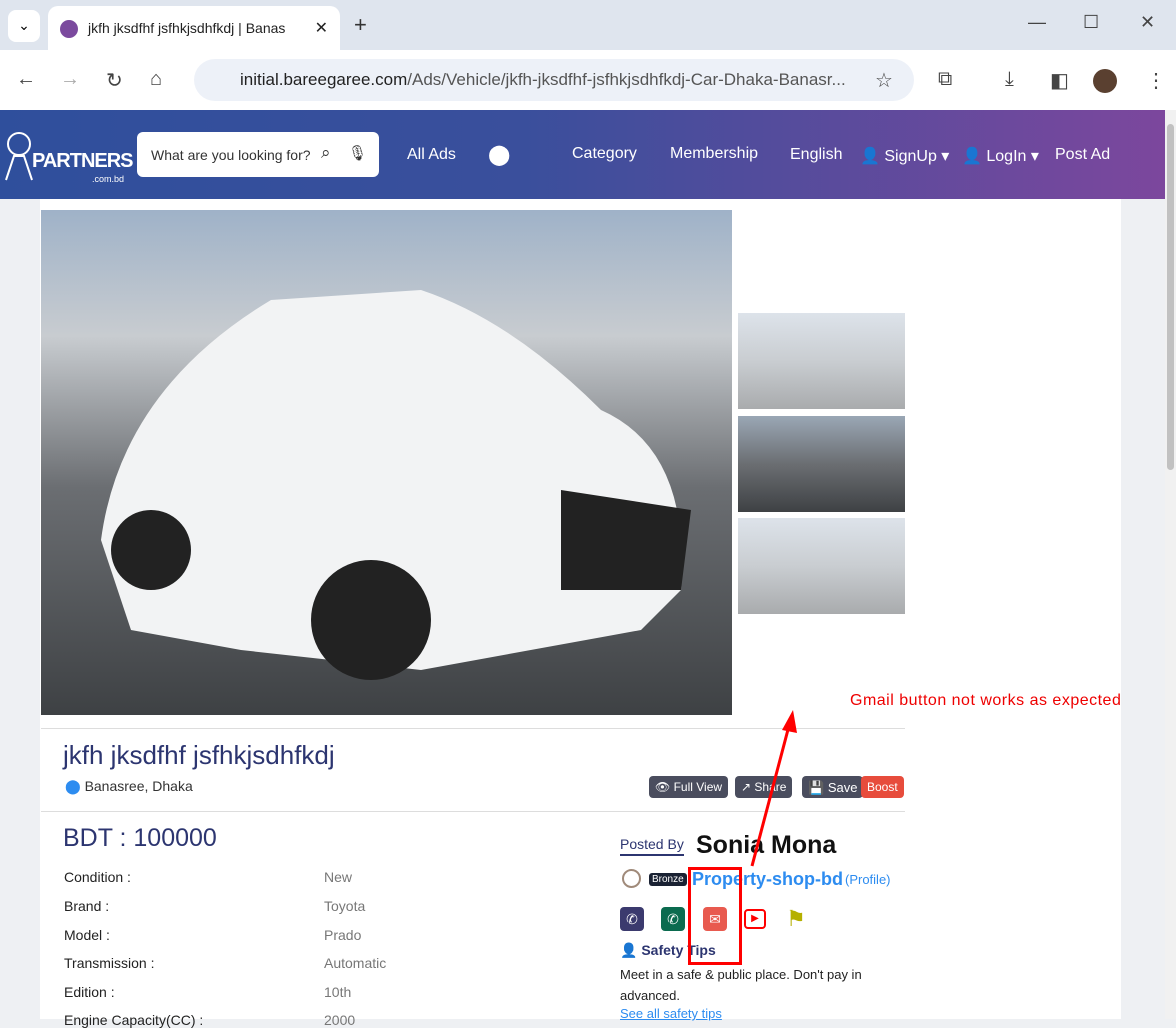  What do you see at coordinates (673, 919) in the screenshot?
I see `whatsapp-icon: ✆` at bounding box center [673, 919].